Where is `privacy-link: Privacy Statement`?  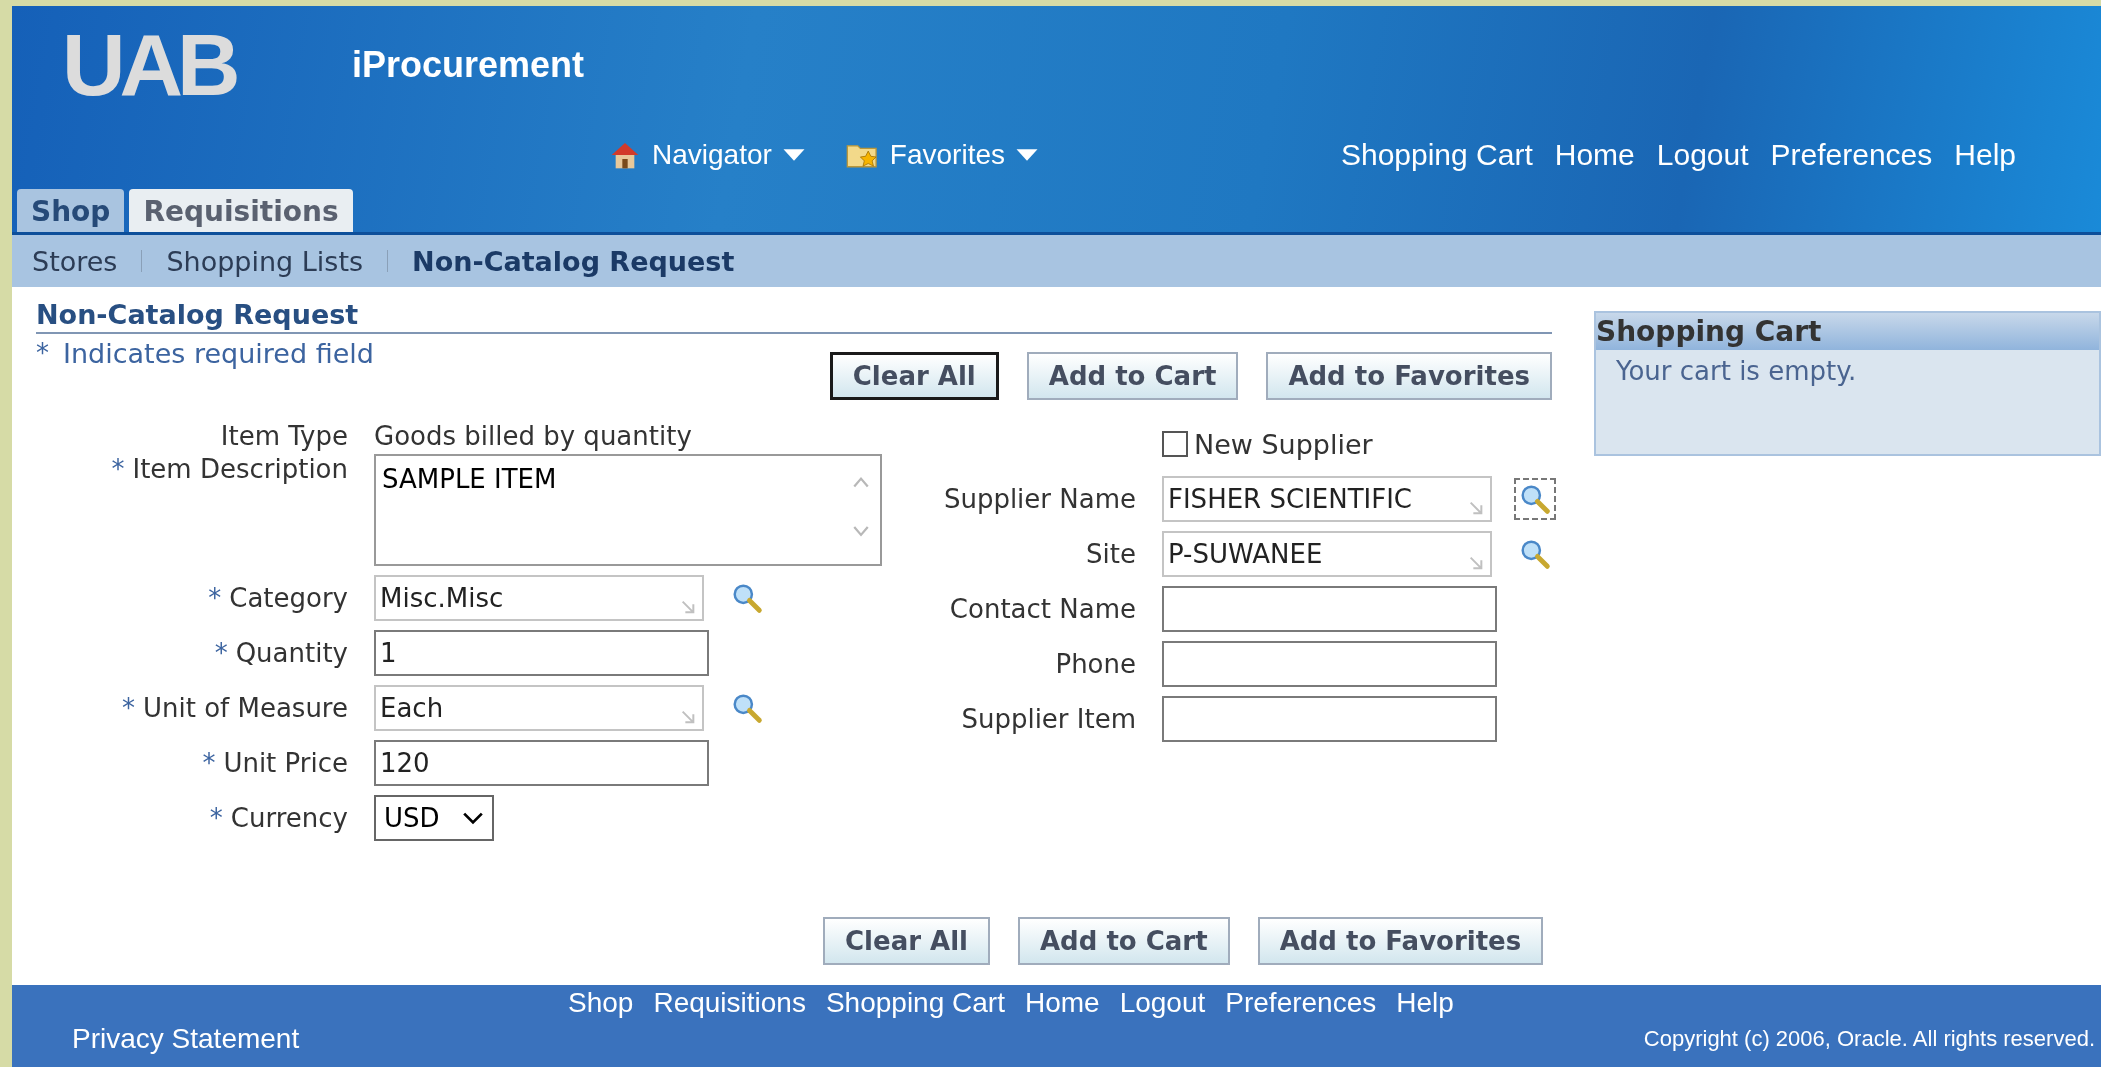
privacy-link: Privacy Statement is located at coordinates (186, 1039).